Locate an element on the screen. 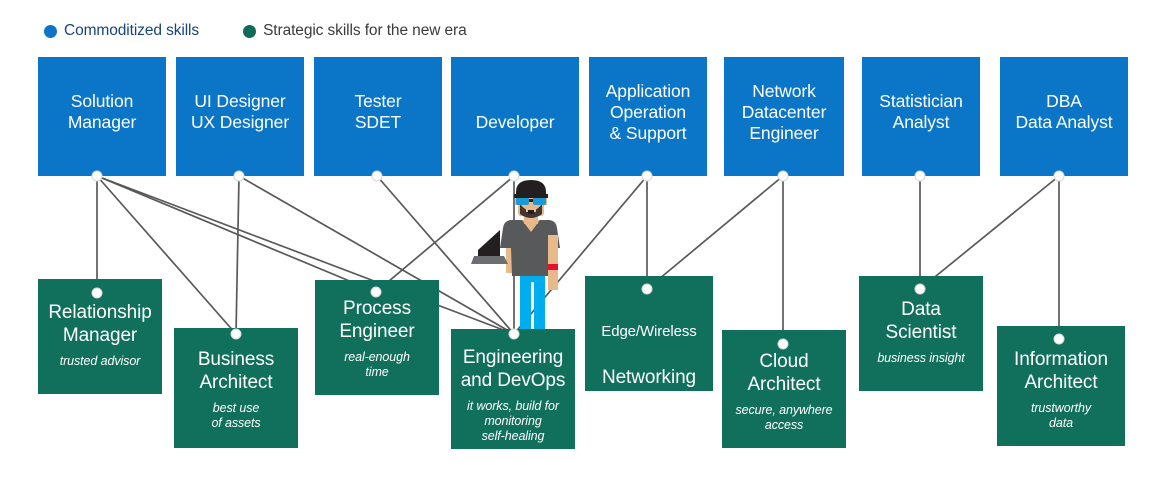 This screenshot has width=1165, height=504. node-title-line-small: Edge/Wireless is located at coordinates (649, 331).